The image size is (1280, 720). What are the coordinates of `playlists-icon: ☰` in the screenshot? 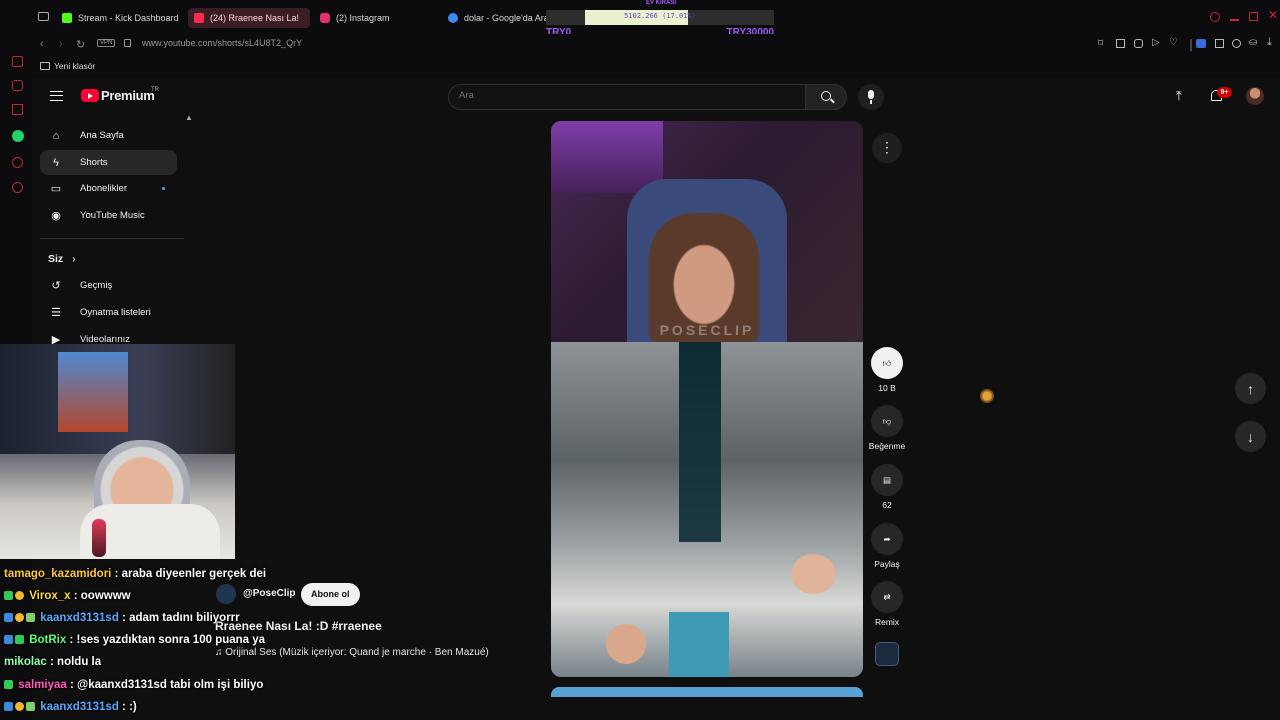 It's located at (56, 313).